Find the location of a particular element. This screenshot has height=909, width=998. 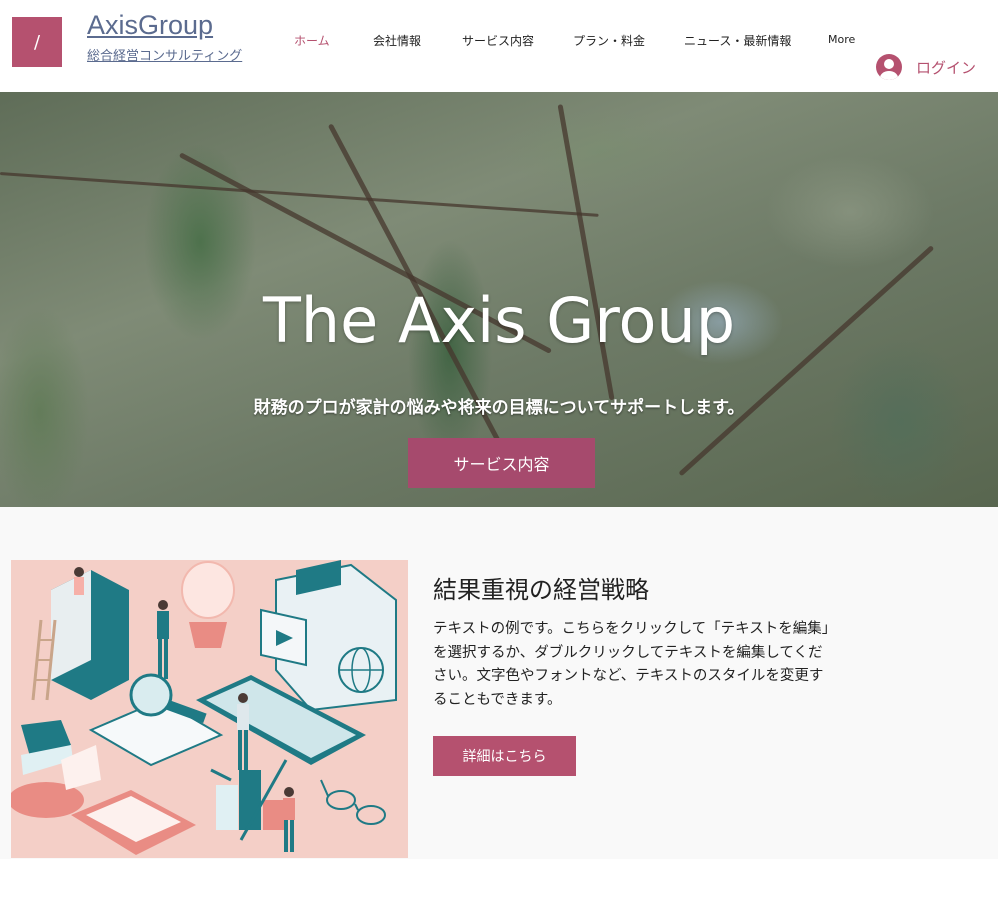

login-label: ログイン is located at coordinates (946, 67).